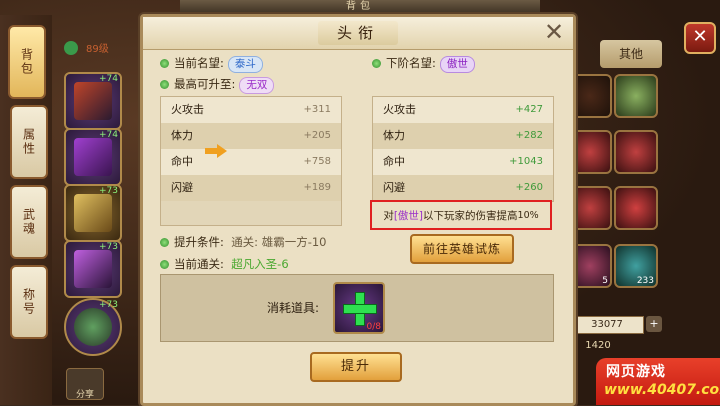 This screenshot has width=720, height=406. I want to click on damage-bonus-note: 对 [傲世] 以下玩家的伤害提高 10%, so click(461, 215).